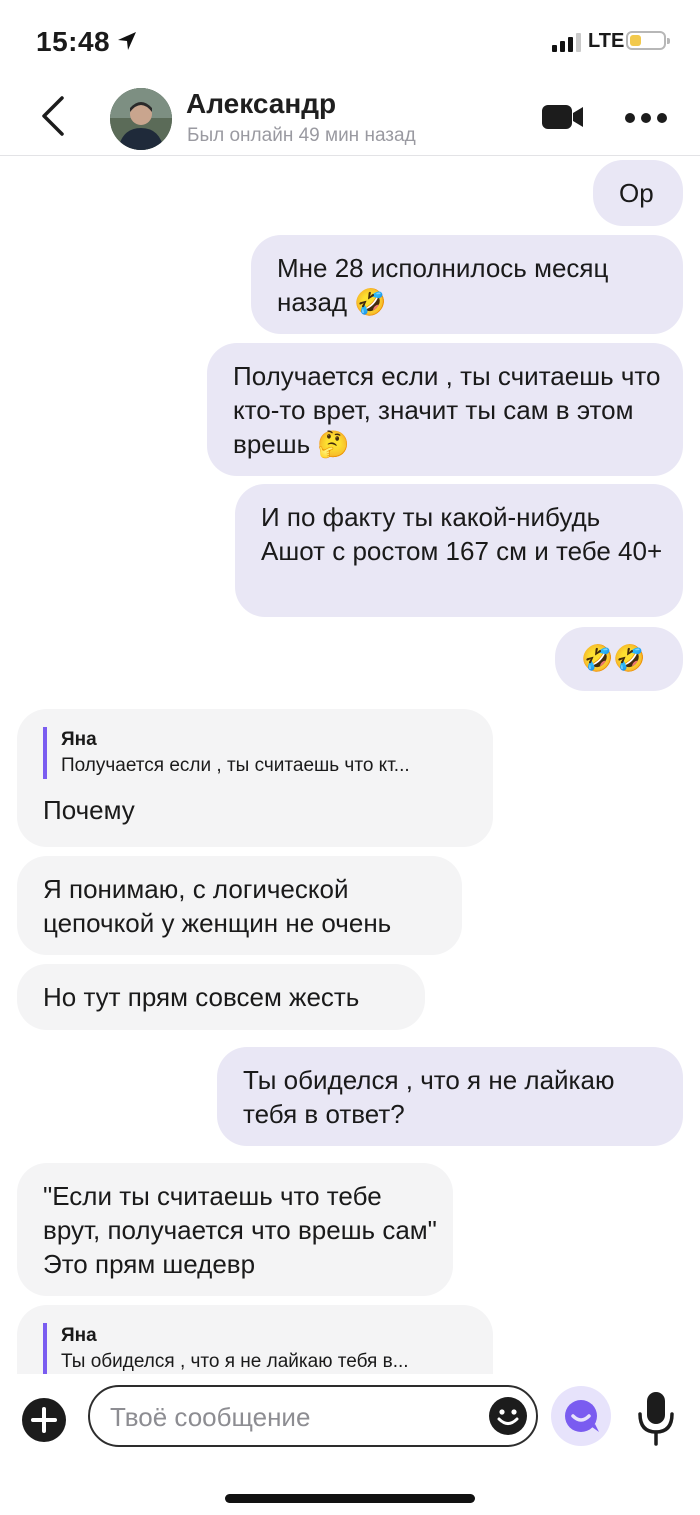  What do you see at coordinates (648, 40) in the screenshot?
I see `battery-icon` at bounding box center [648, 40].